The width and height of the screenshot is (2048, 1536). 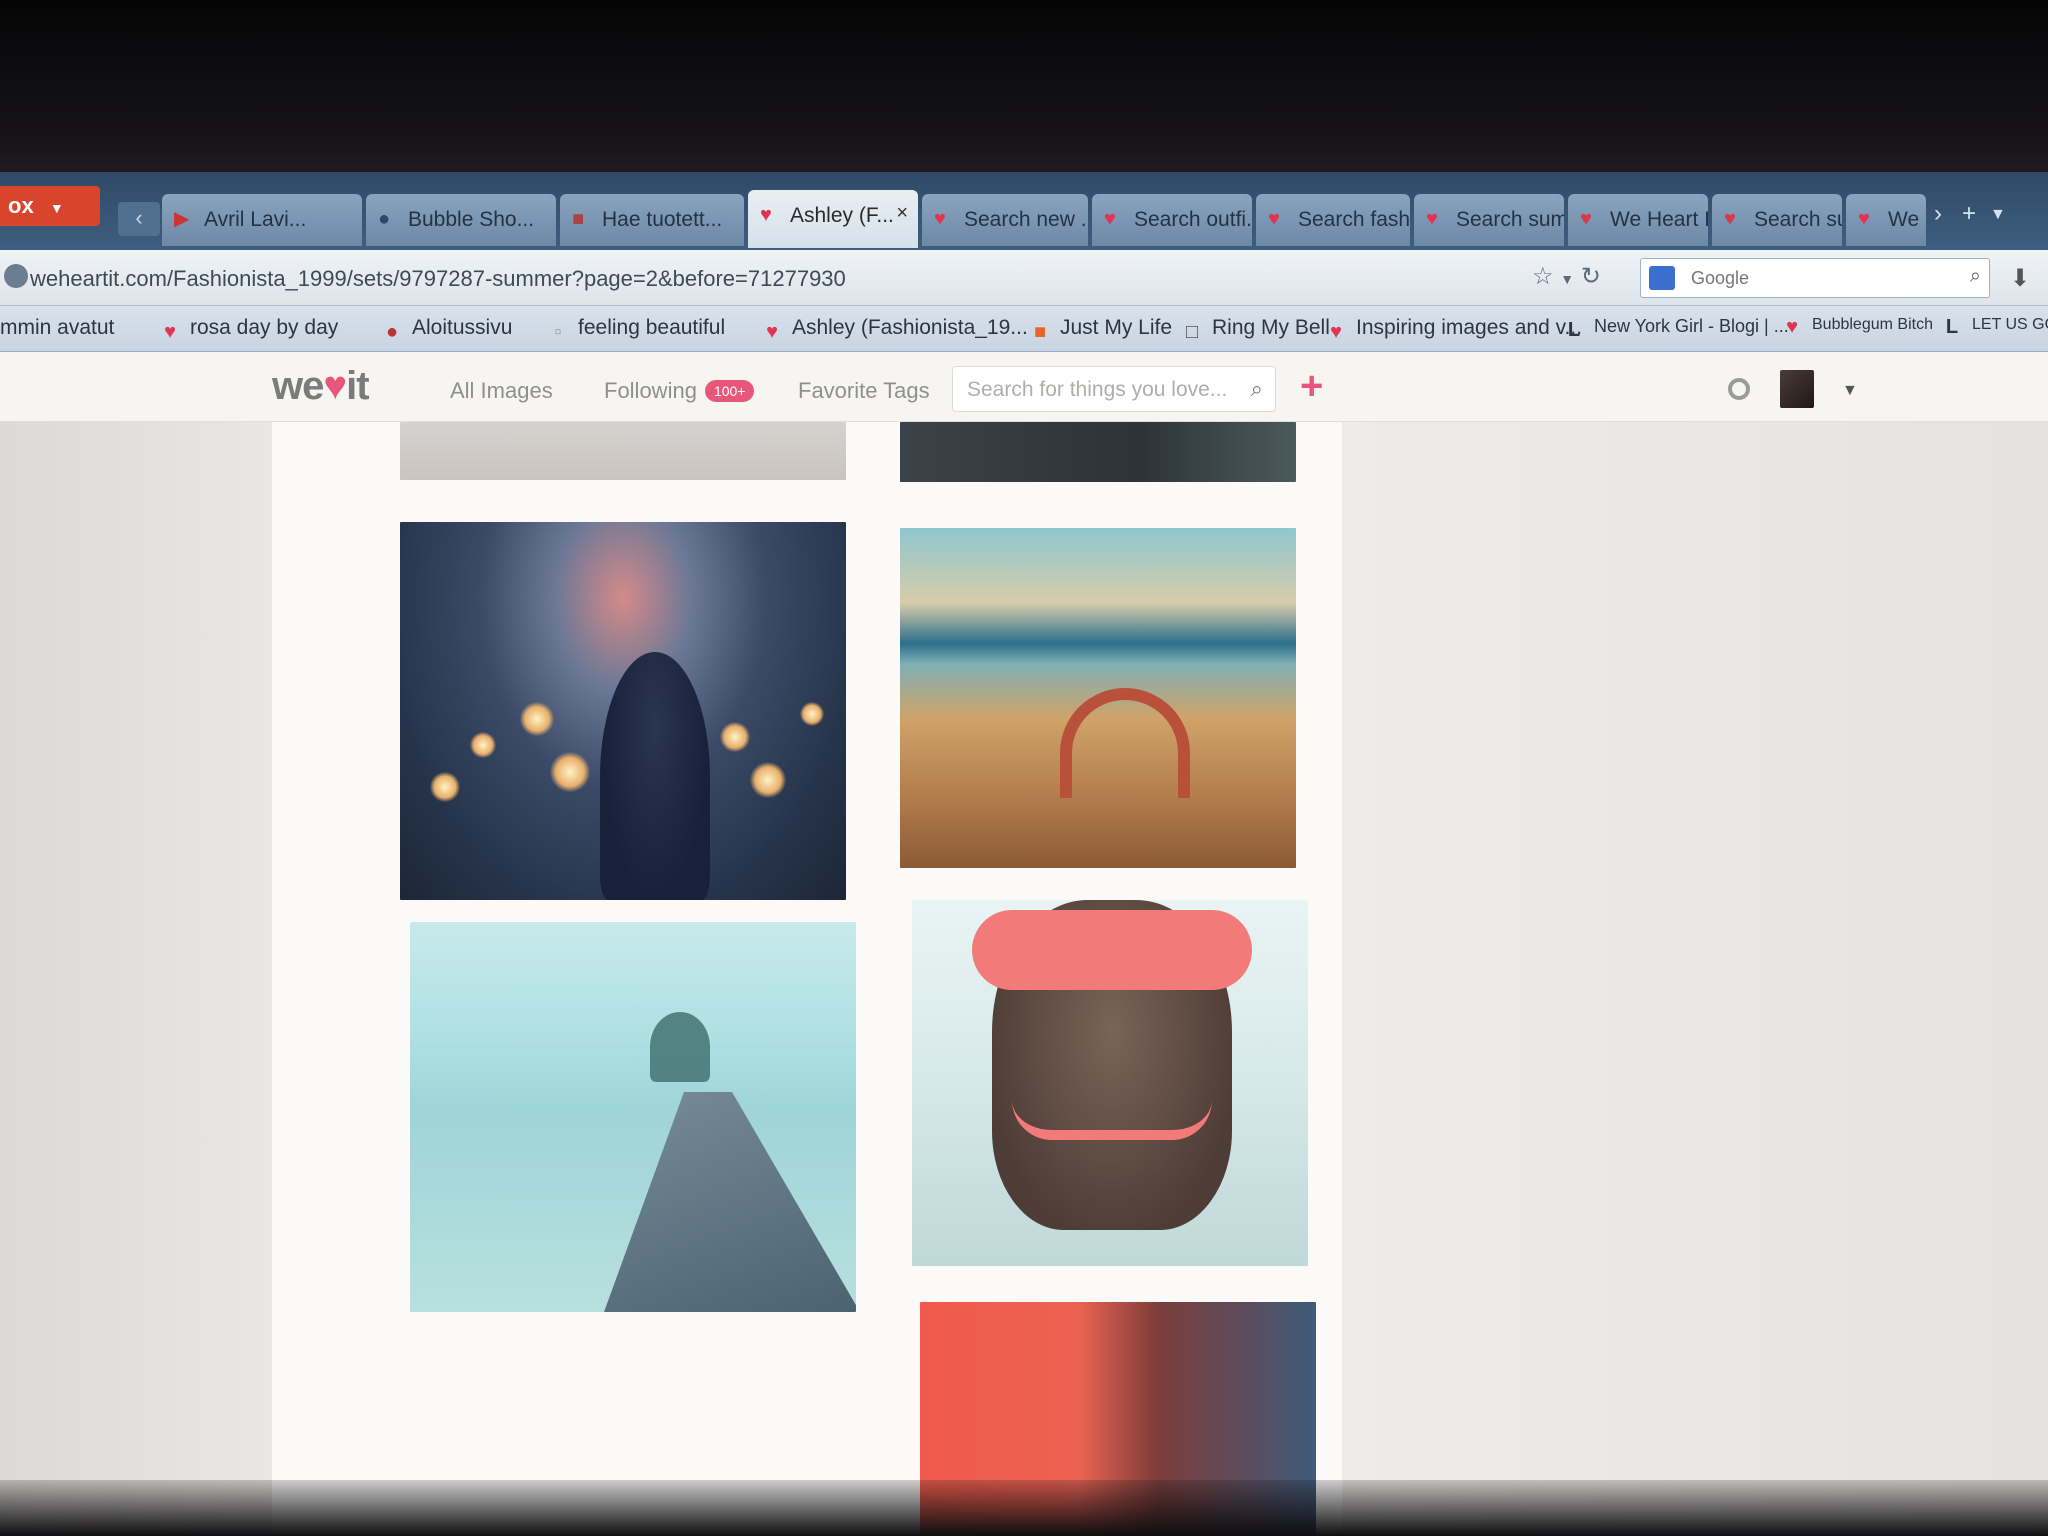 I want to click on tab-ashley: ♥ Ashley (F... ×, so click(x=833, y=219).